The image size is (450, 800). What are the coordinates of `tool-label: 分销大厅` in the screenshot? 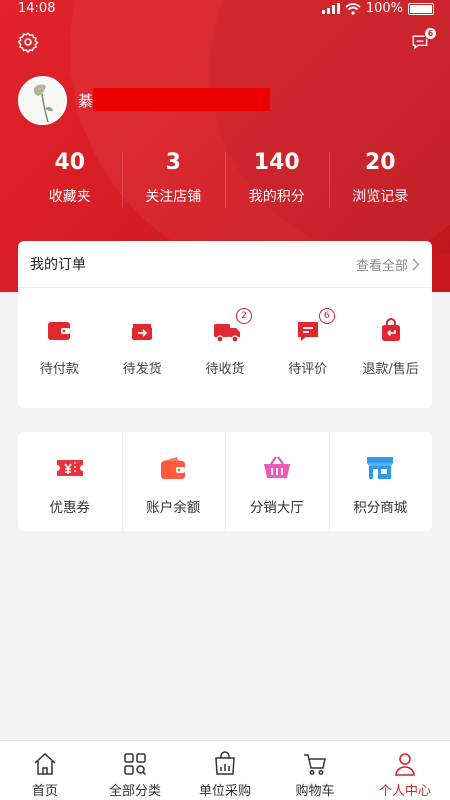 It's located at (276, 508).